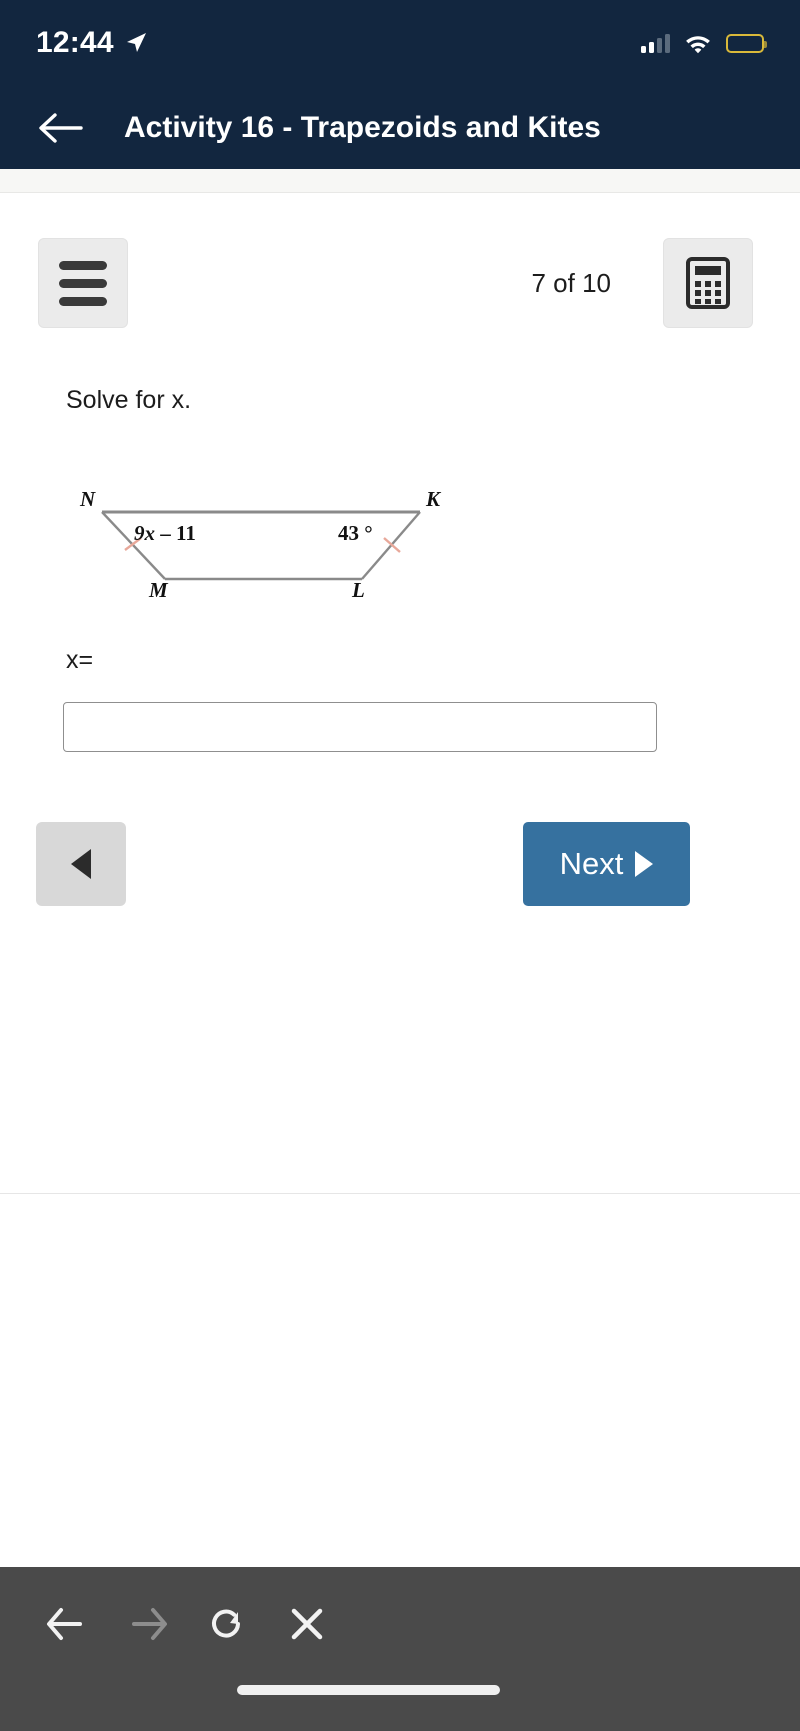  I want to click on calculator-button, so click(708, 283).